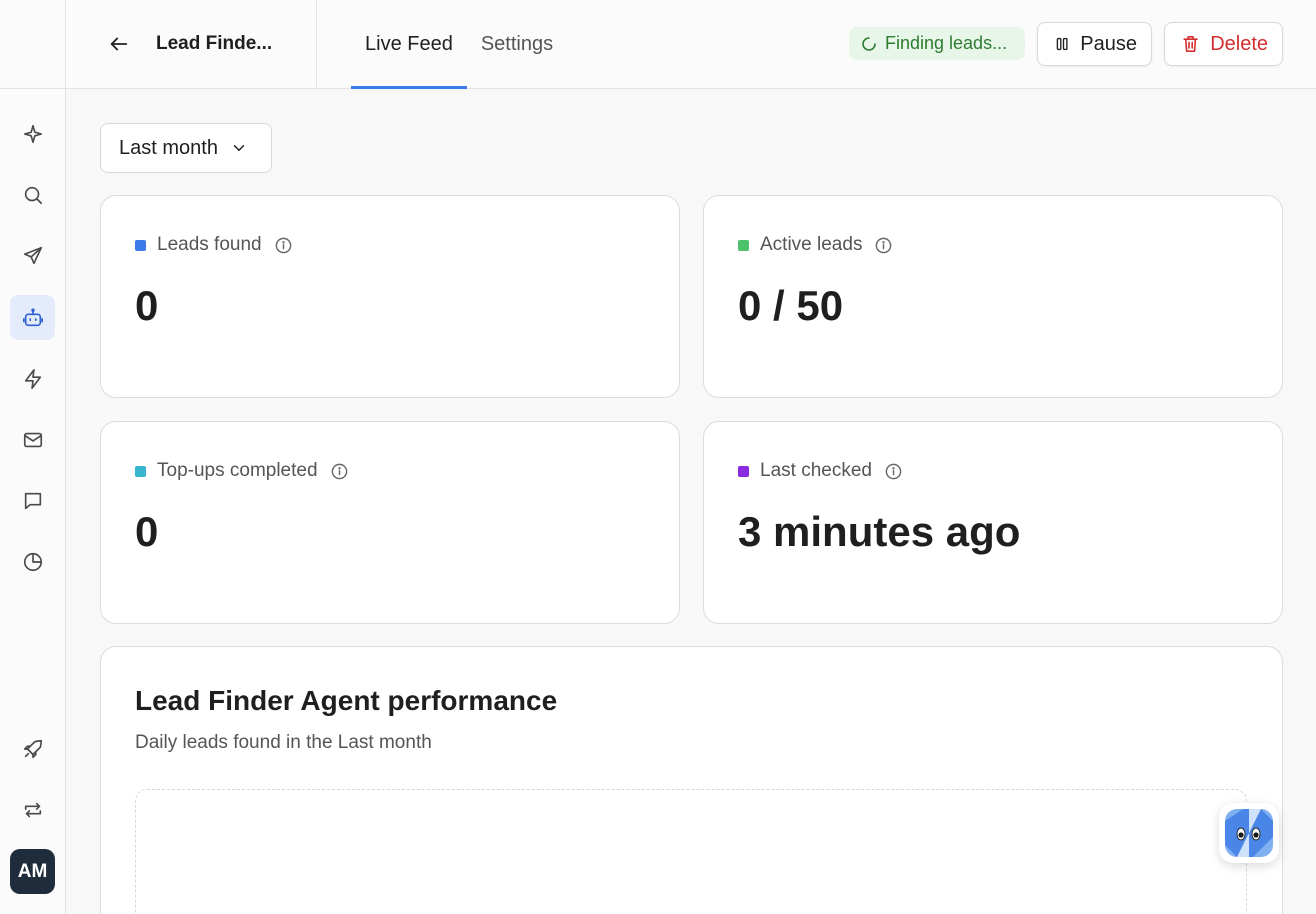 This screenshot has width=1316, height=914. I want to click on send-icon, so click(32, 255).